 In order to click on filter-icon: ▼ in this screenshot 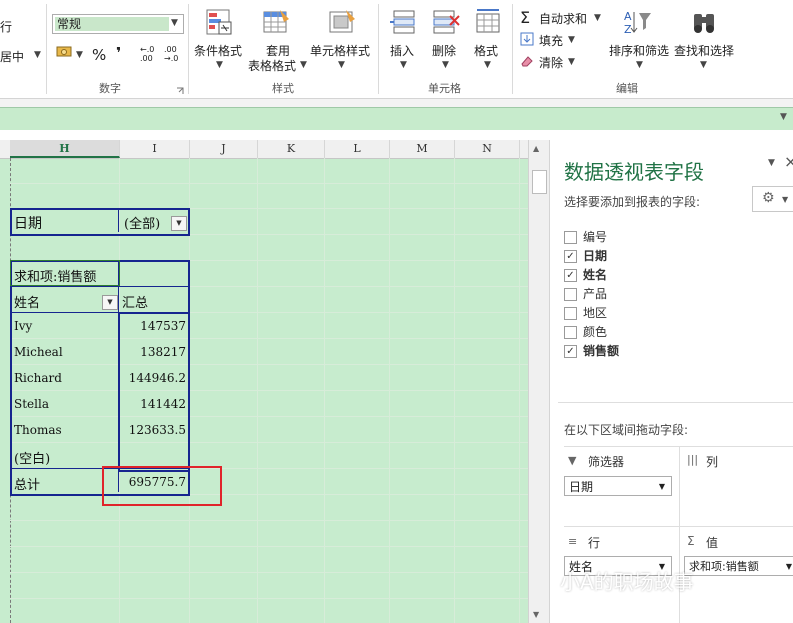, I will do `click(572, 460)`.